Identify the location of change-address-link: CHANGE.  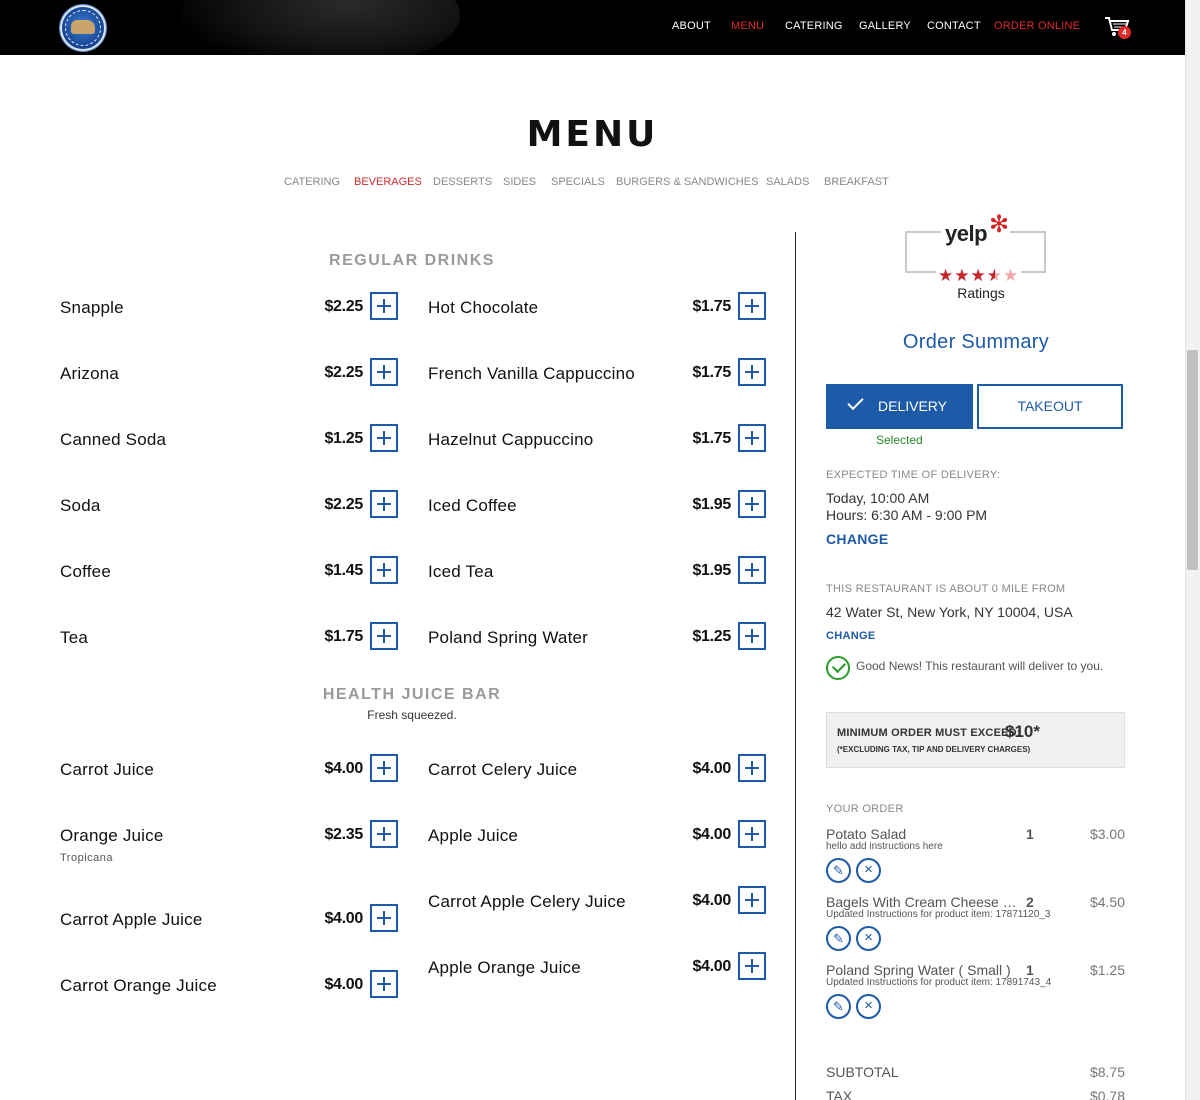
(850, 636).